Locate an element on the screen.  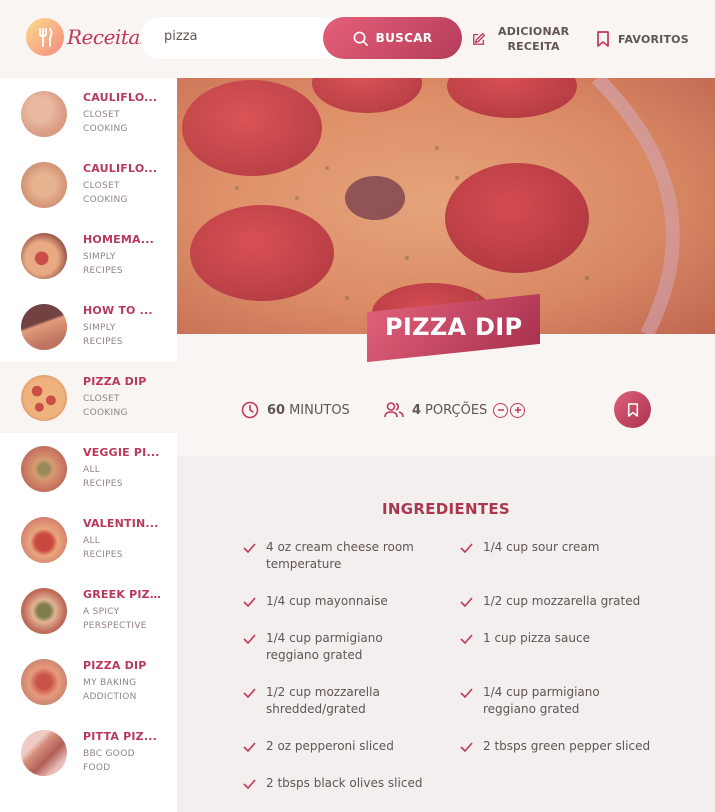
result-item: VALENTIN... ALL RECIPES is located at coordinates (88, 539).